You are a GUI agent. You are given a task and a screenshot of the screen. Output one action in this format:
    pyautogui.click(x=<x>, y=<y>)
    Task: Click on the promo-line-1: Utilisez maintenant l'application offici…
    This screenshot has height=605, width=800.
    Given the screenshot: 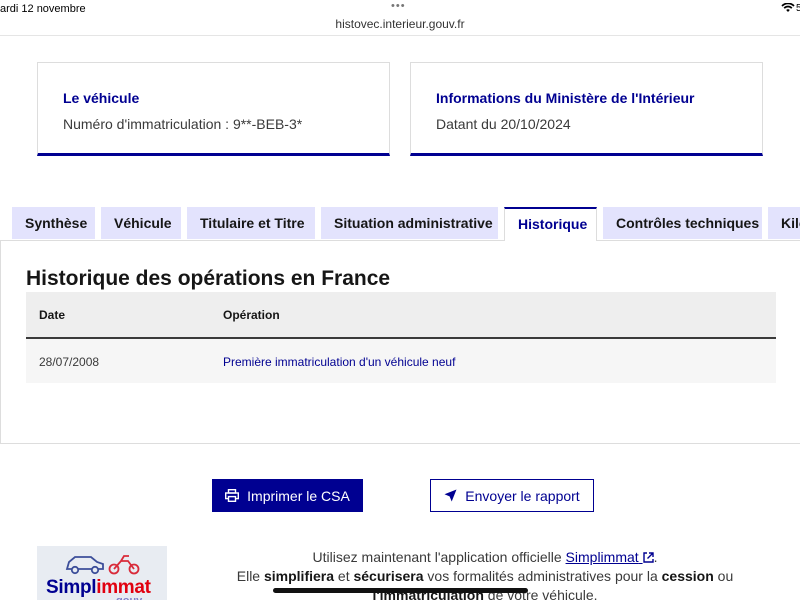 What is the action you would take?
    pyautogui.click(x=485, y=557)
    